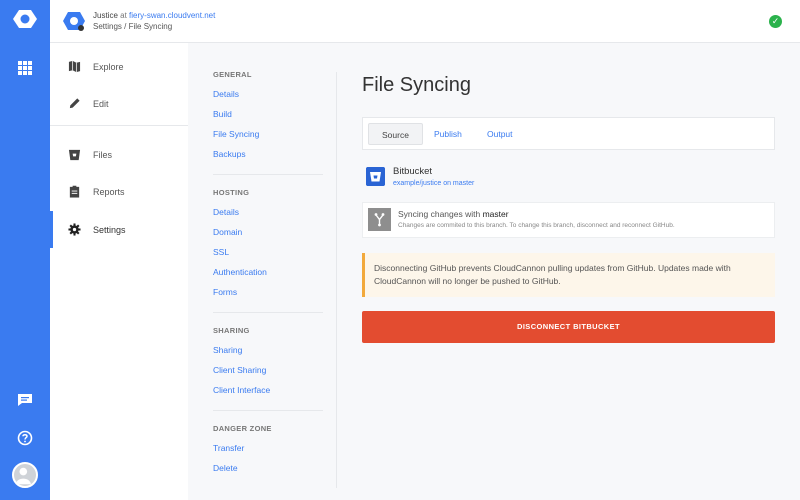  What do you see at coordinates (74, 155) in the screenshot?
I see `bucket-icon` at bounding box center [74, 155].